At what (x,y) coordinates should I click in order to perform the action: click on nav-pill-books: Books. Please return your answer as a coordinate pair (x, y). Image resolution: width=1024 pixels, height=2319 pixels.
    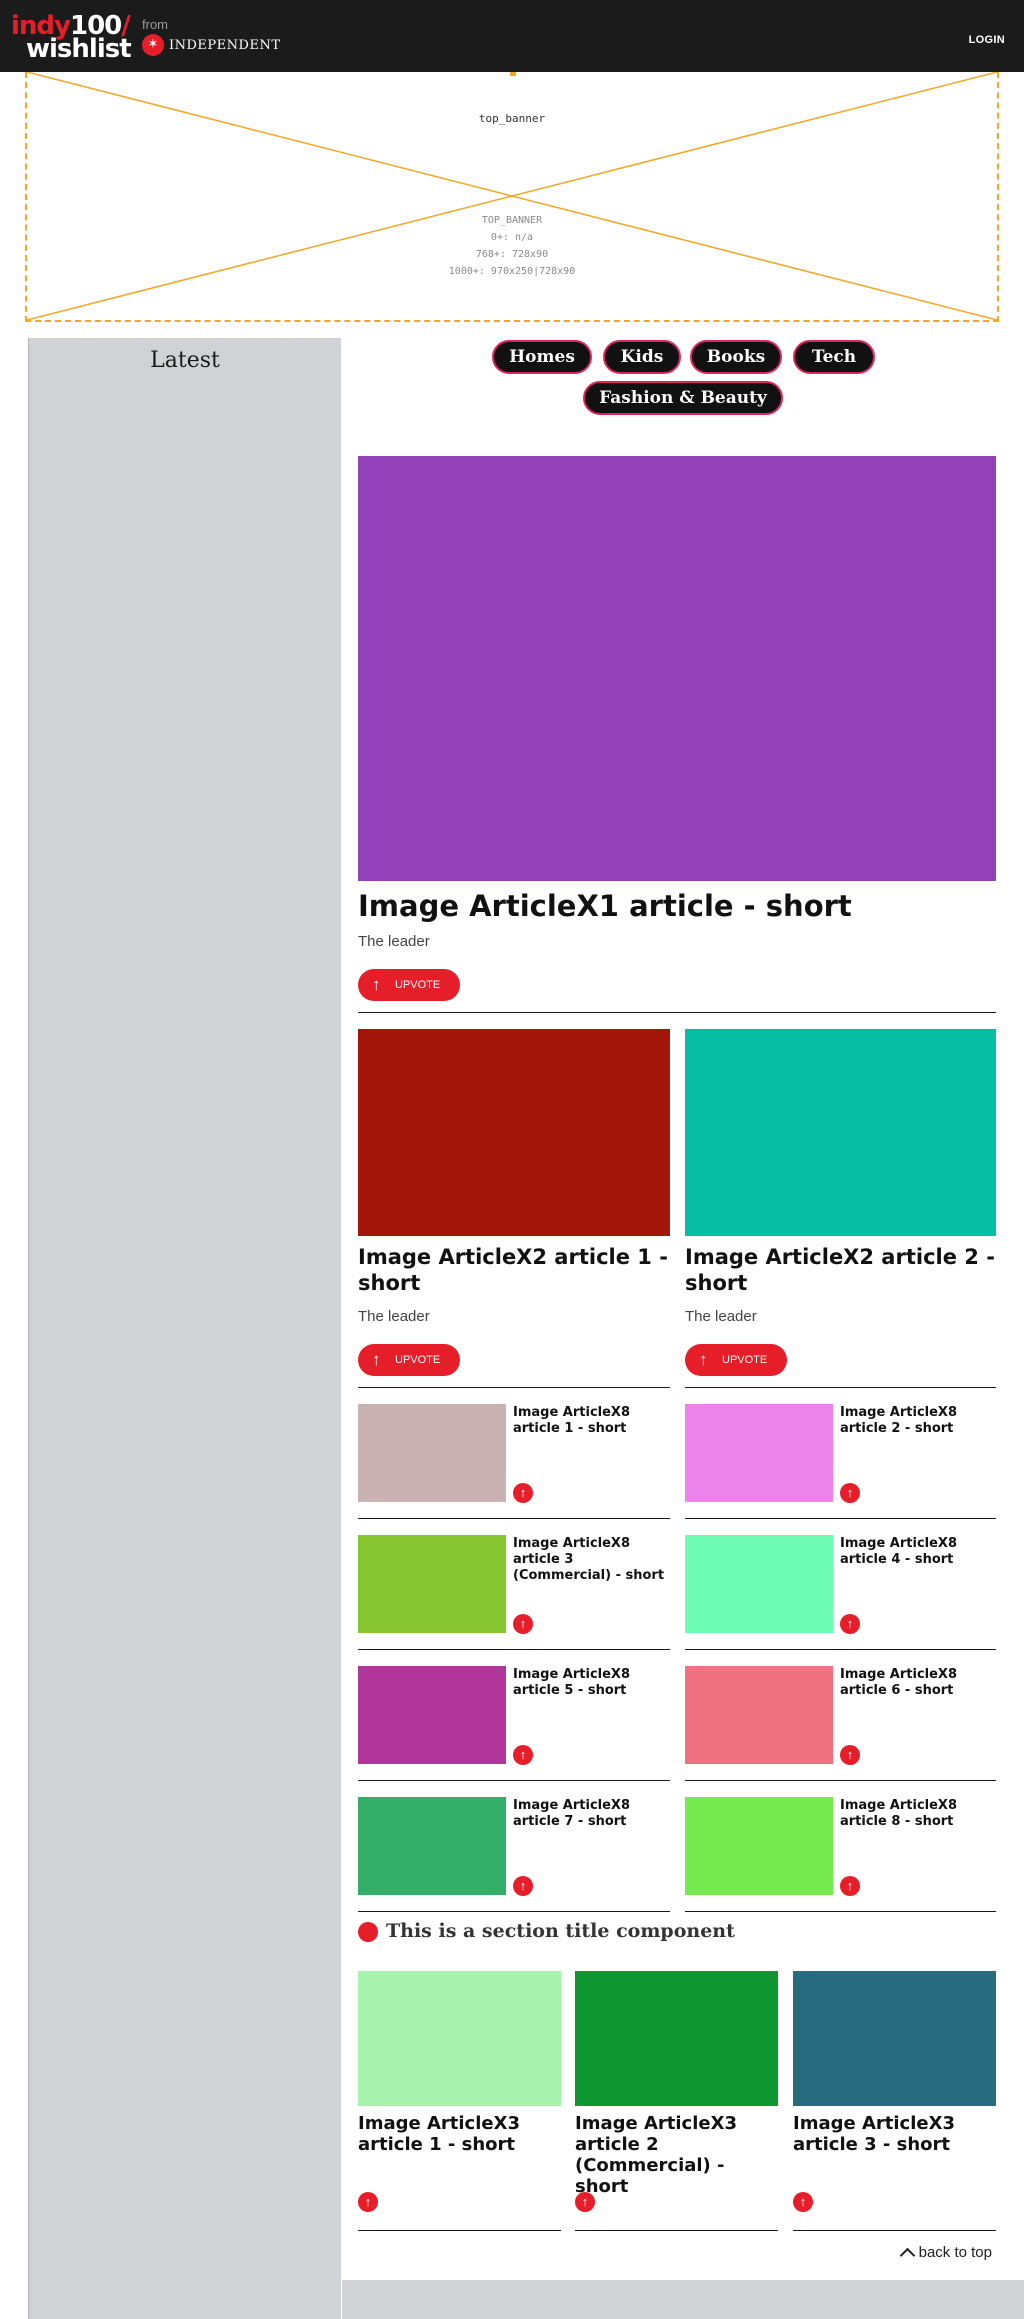
    Looking at the image, I should click on (736, 357).